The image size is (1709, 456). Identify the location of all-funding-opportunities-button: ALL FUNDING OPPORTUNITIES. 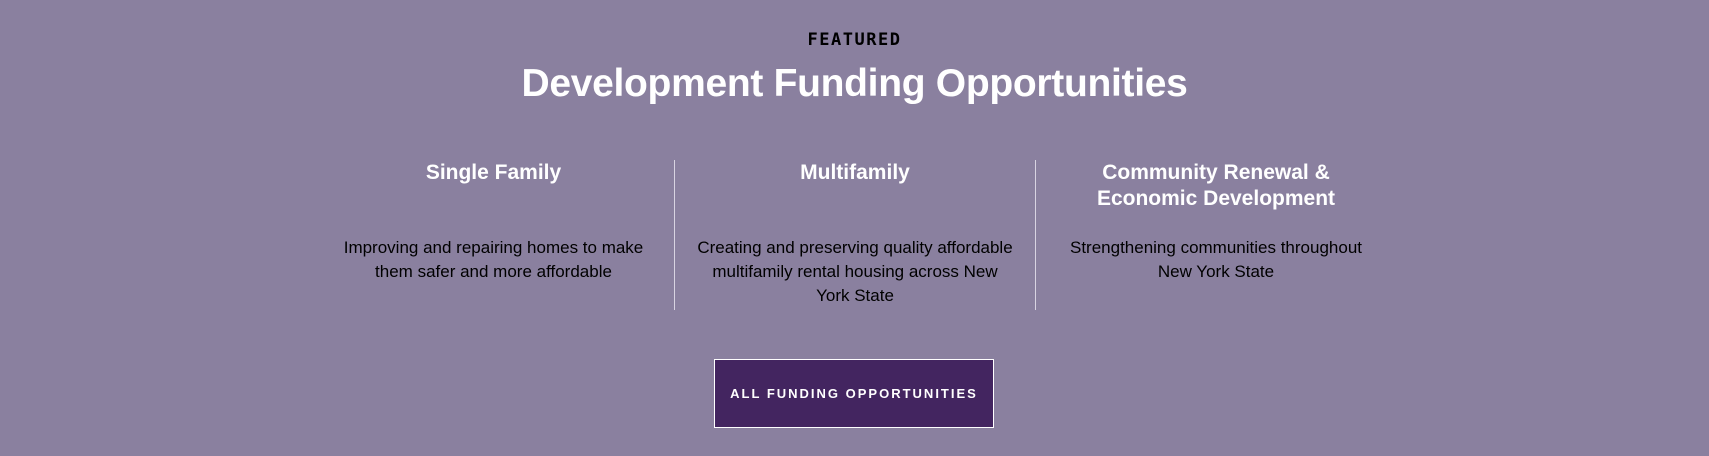
(854, 393).